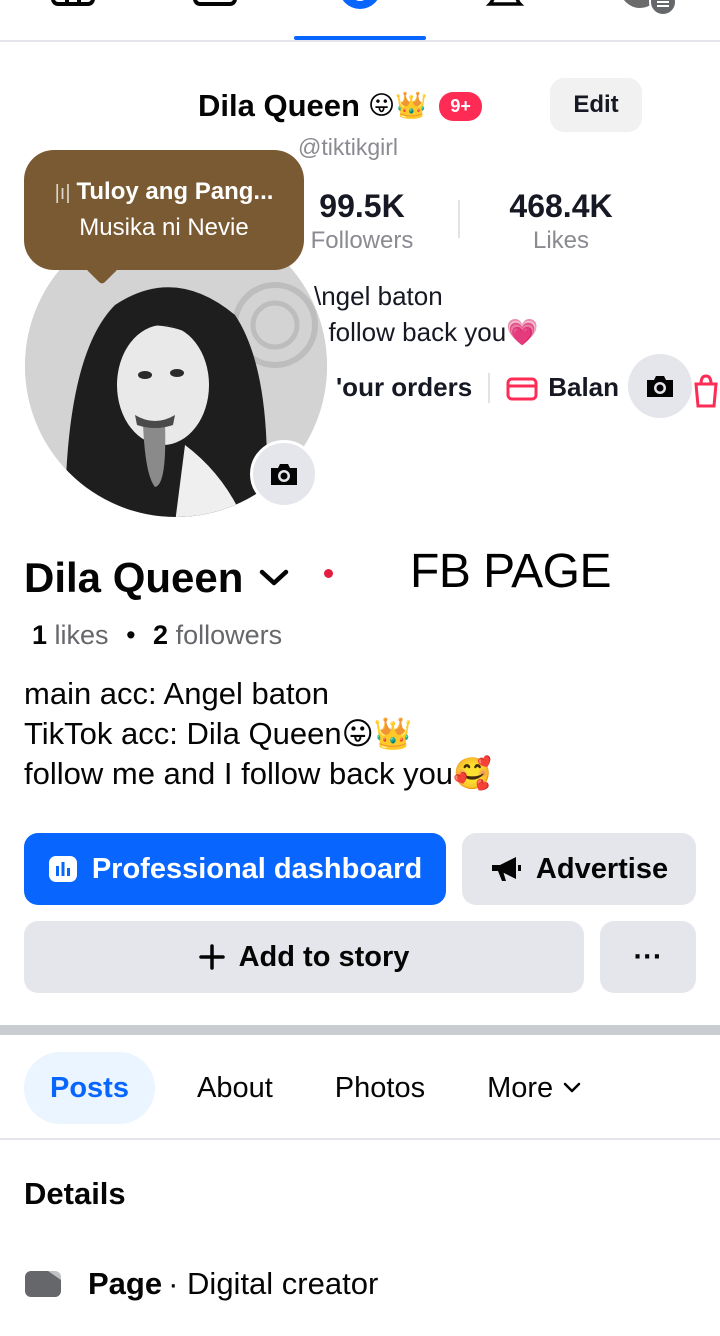  I want to click on advertise-button: Advertise, so click(579, 869).